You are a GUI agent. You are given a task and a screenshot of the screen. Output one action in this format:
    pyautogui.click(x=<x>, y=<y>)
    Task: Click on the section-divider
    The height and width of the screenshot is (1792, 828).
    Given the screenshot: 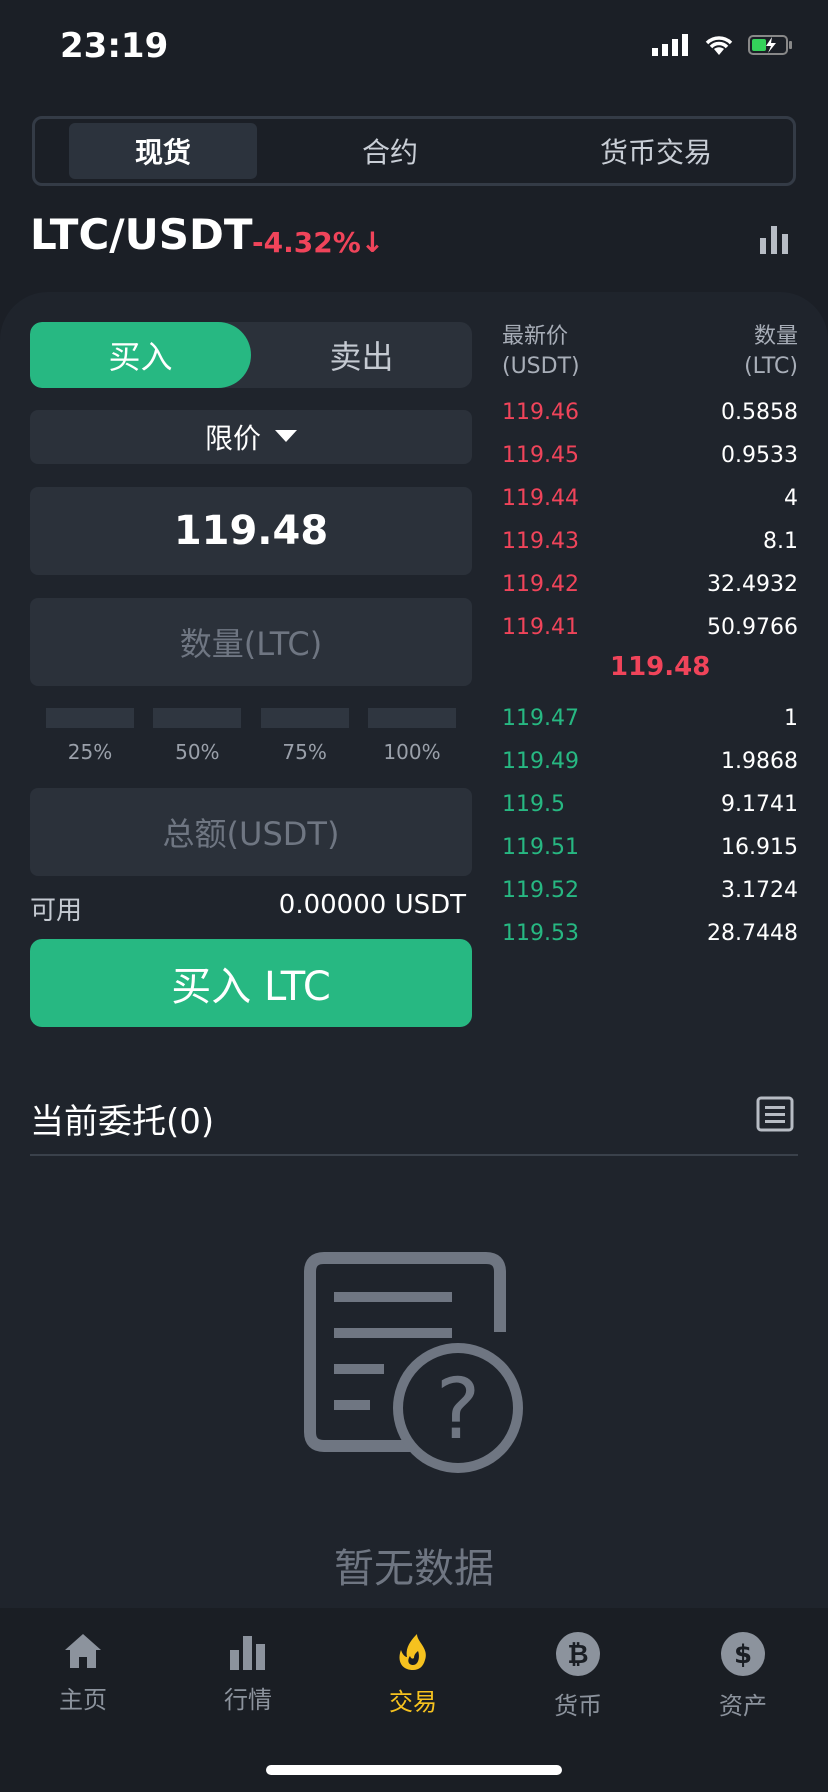 What is the action you would take?
    pyautogui.click(x=414, y=1155)
    